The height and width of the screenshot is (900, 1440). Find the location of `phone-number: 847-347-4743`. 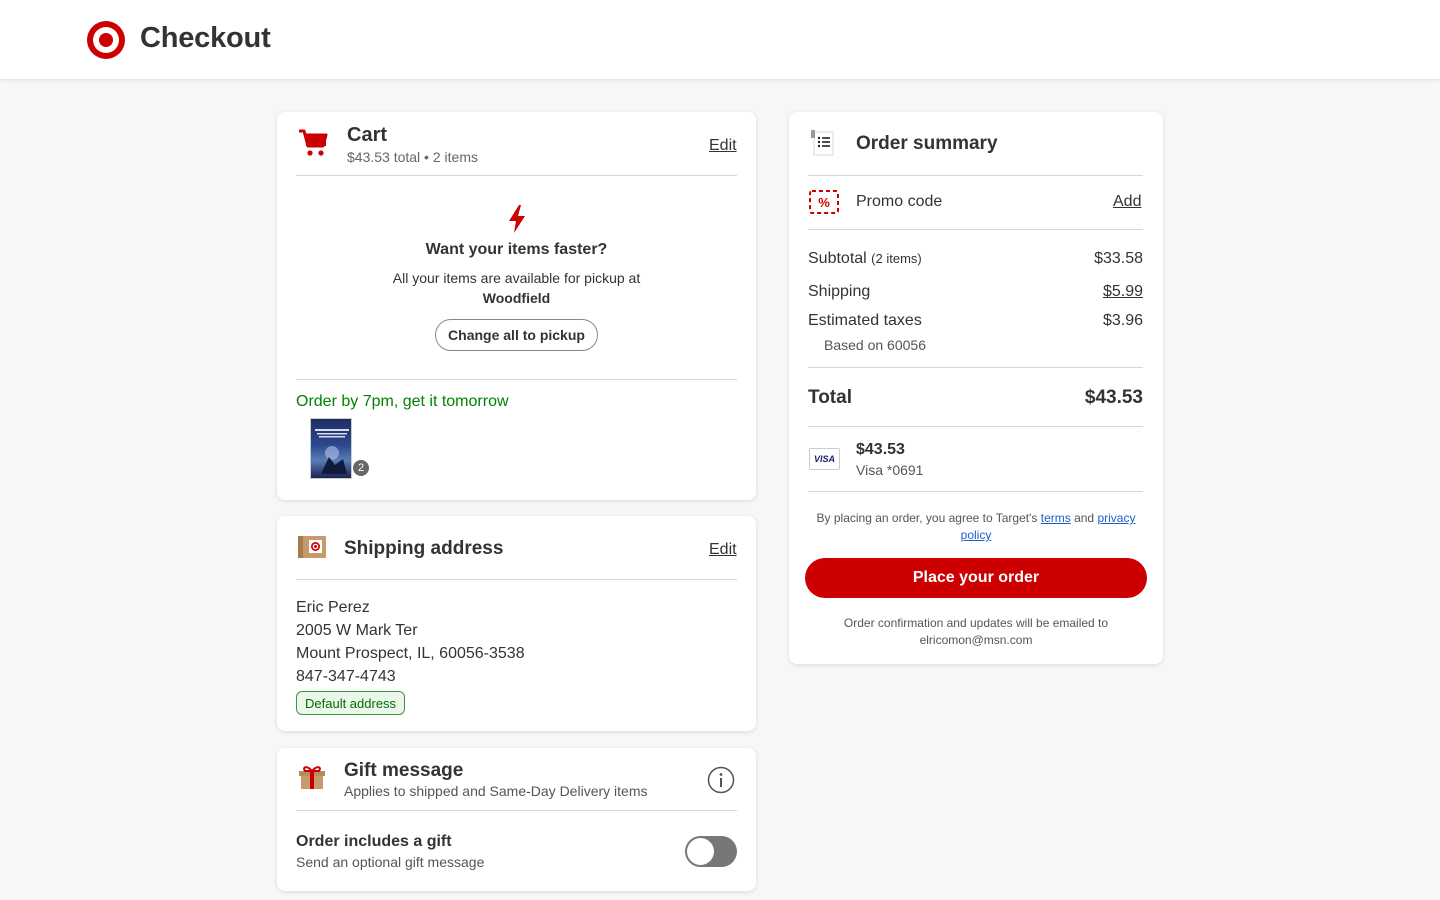

phone-number: 847-347-4743 is located at coordinates (346, 676).